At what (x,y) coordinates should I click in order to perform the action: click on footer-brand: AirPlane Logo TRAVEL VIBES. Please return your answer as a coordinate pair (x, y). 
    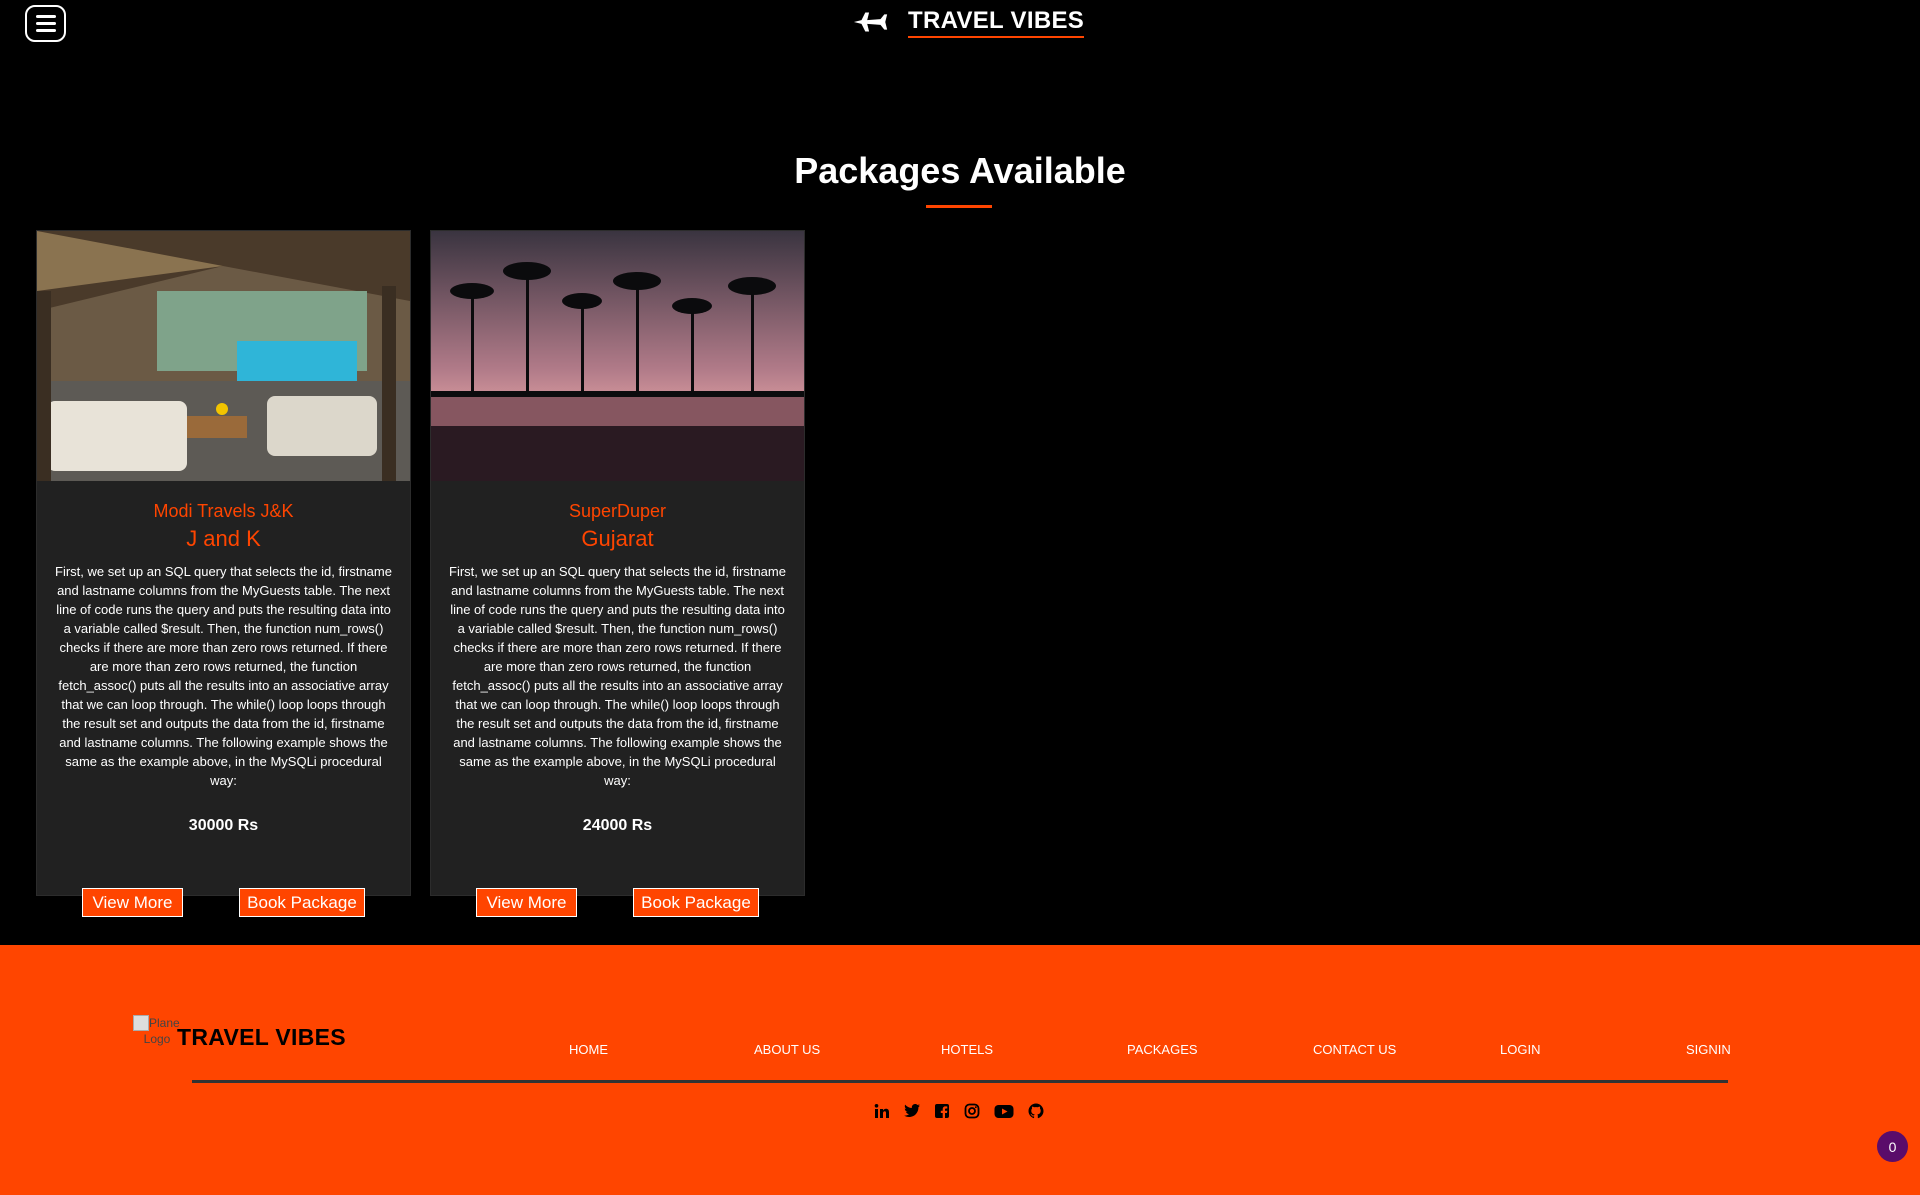
    Looking at the image, I should click on (239, 1037).